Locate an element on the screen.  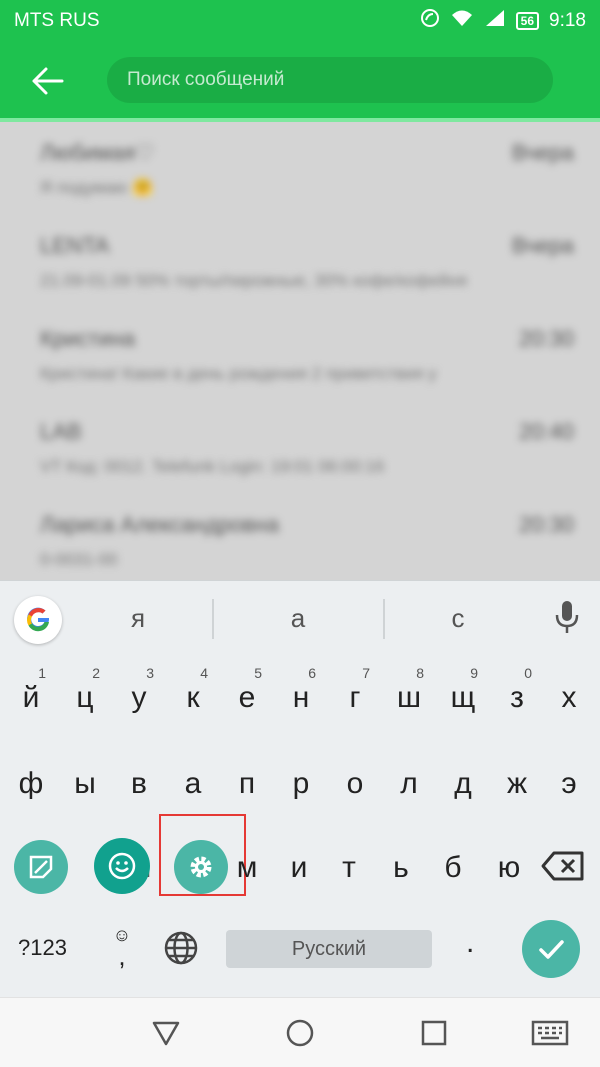
search-box is located at coordinates (330, 80).